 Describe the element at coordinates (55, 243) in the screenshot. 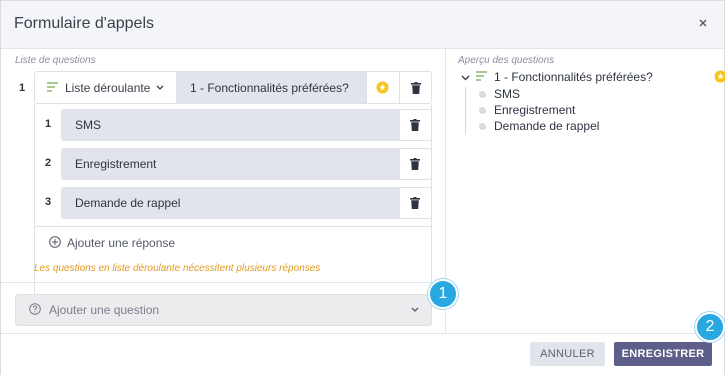

I see `plus-circle-icon` at that location.